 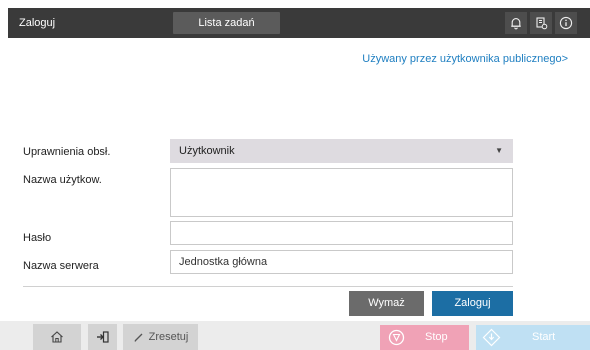 I want to click on home-button, so click(x=57, y=337).